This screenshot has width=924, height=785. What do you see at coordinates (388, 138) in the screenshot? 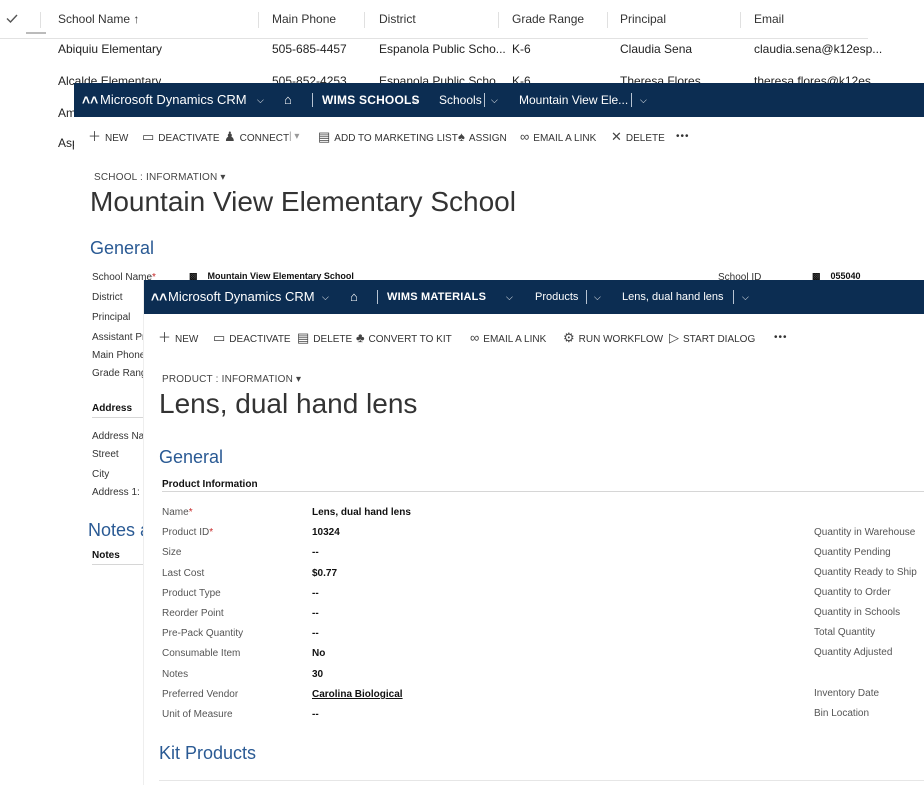
I see `add-to-marketing-list-button: ▤ ADD TO MARKETING LIST` at bounding box center [388, 138].